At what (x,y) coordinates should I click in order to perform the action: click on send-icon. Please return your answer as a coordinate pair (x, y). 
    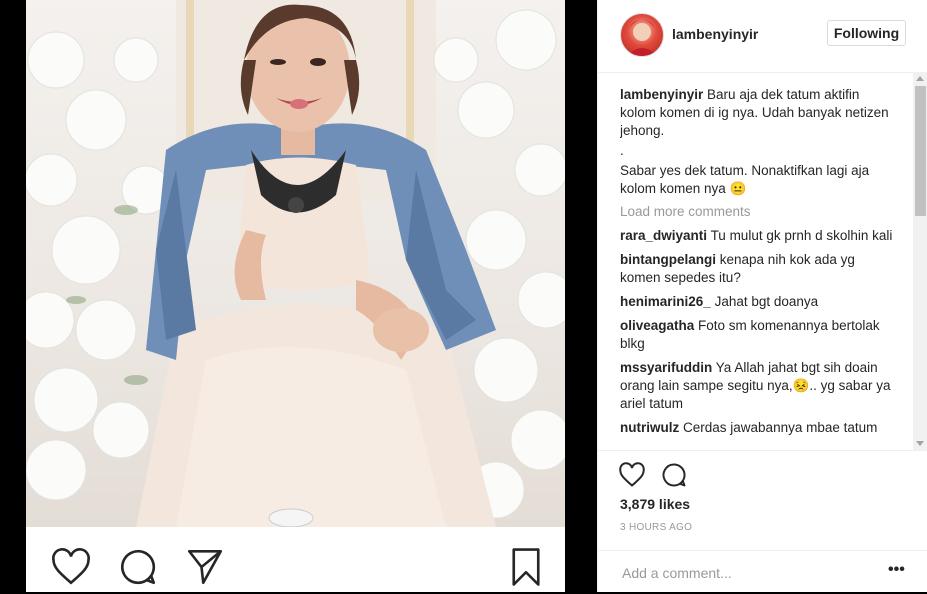
    Looking at the image, I should click on (205, 567).